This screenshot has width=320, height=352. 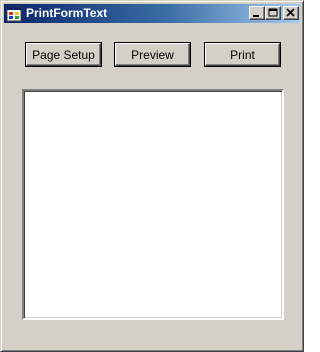 What do you see at coordinates (256, 16) in the screenshot?
I see `minimize-icon` at bounding box center [256, 16].